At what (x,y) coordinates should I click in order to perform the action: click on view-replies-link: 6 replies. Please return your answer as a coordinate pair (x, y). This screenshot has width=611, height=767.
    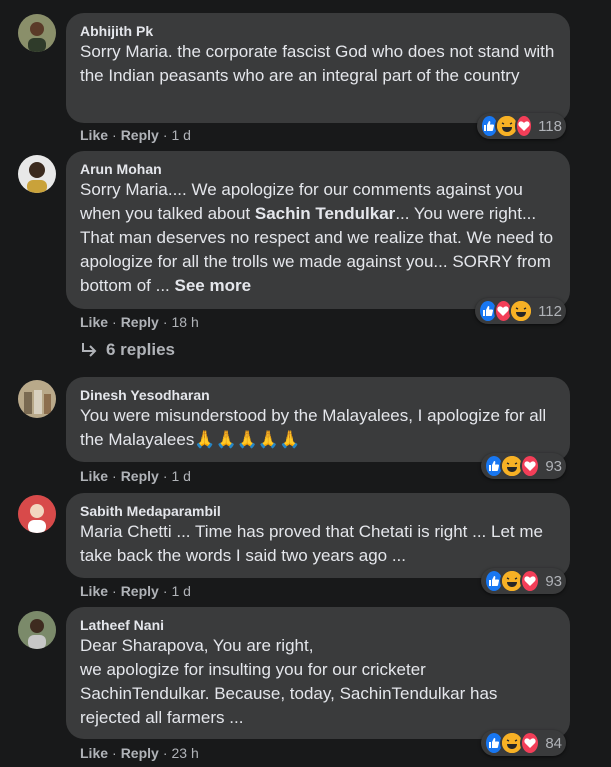
    Looking at the image, I should click on (127, 350).